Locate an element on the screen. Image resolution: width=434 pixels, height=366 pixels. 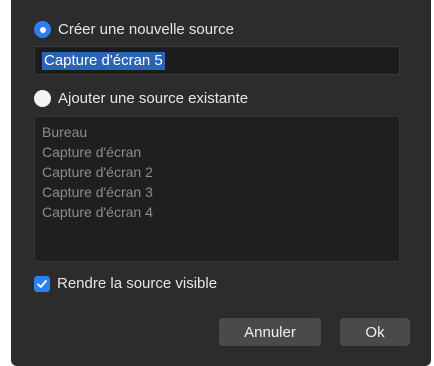
visible-option: Rendre la source visible is located at coordinates (125, 283).